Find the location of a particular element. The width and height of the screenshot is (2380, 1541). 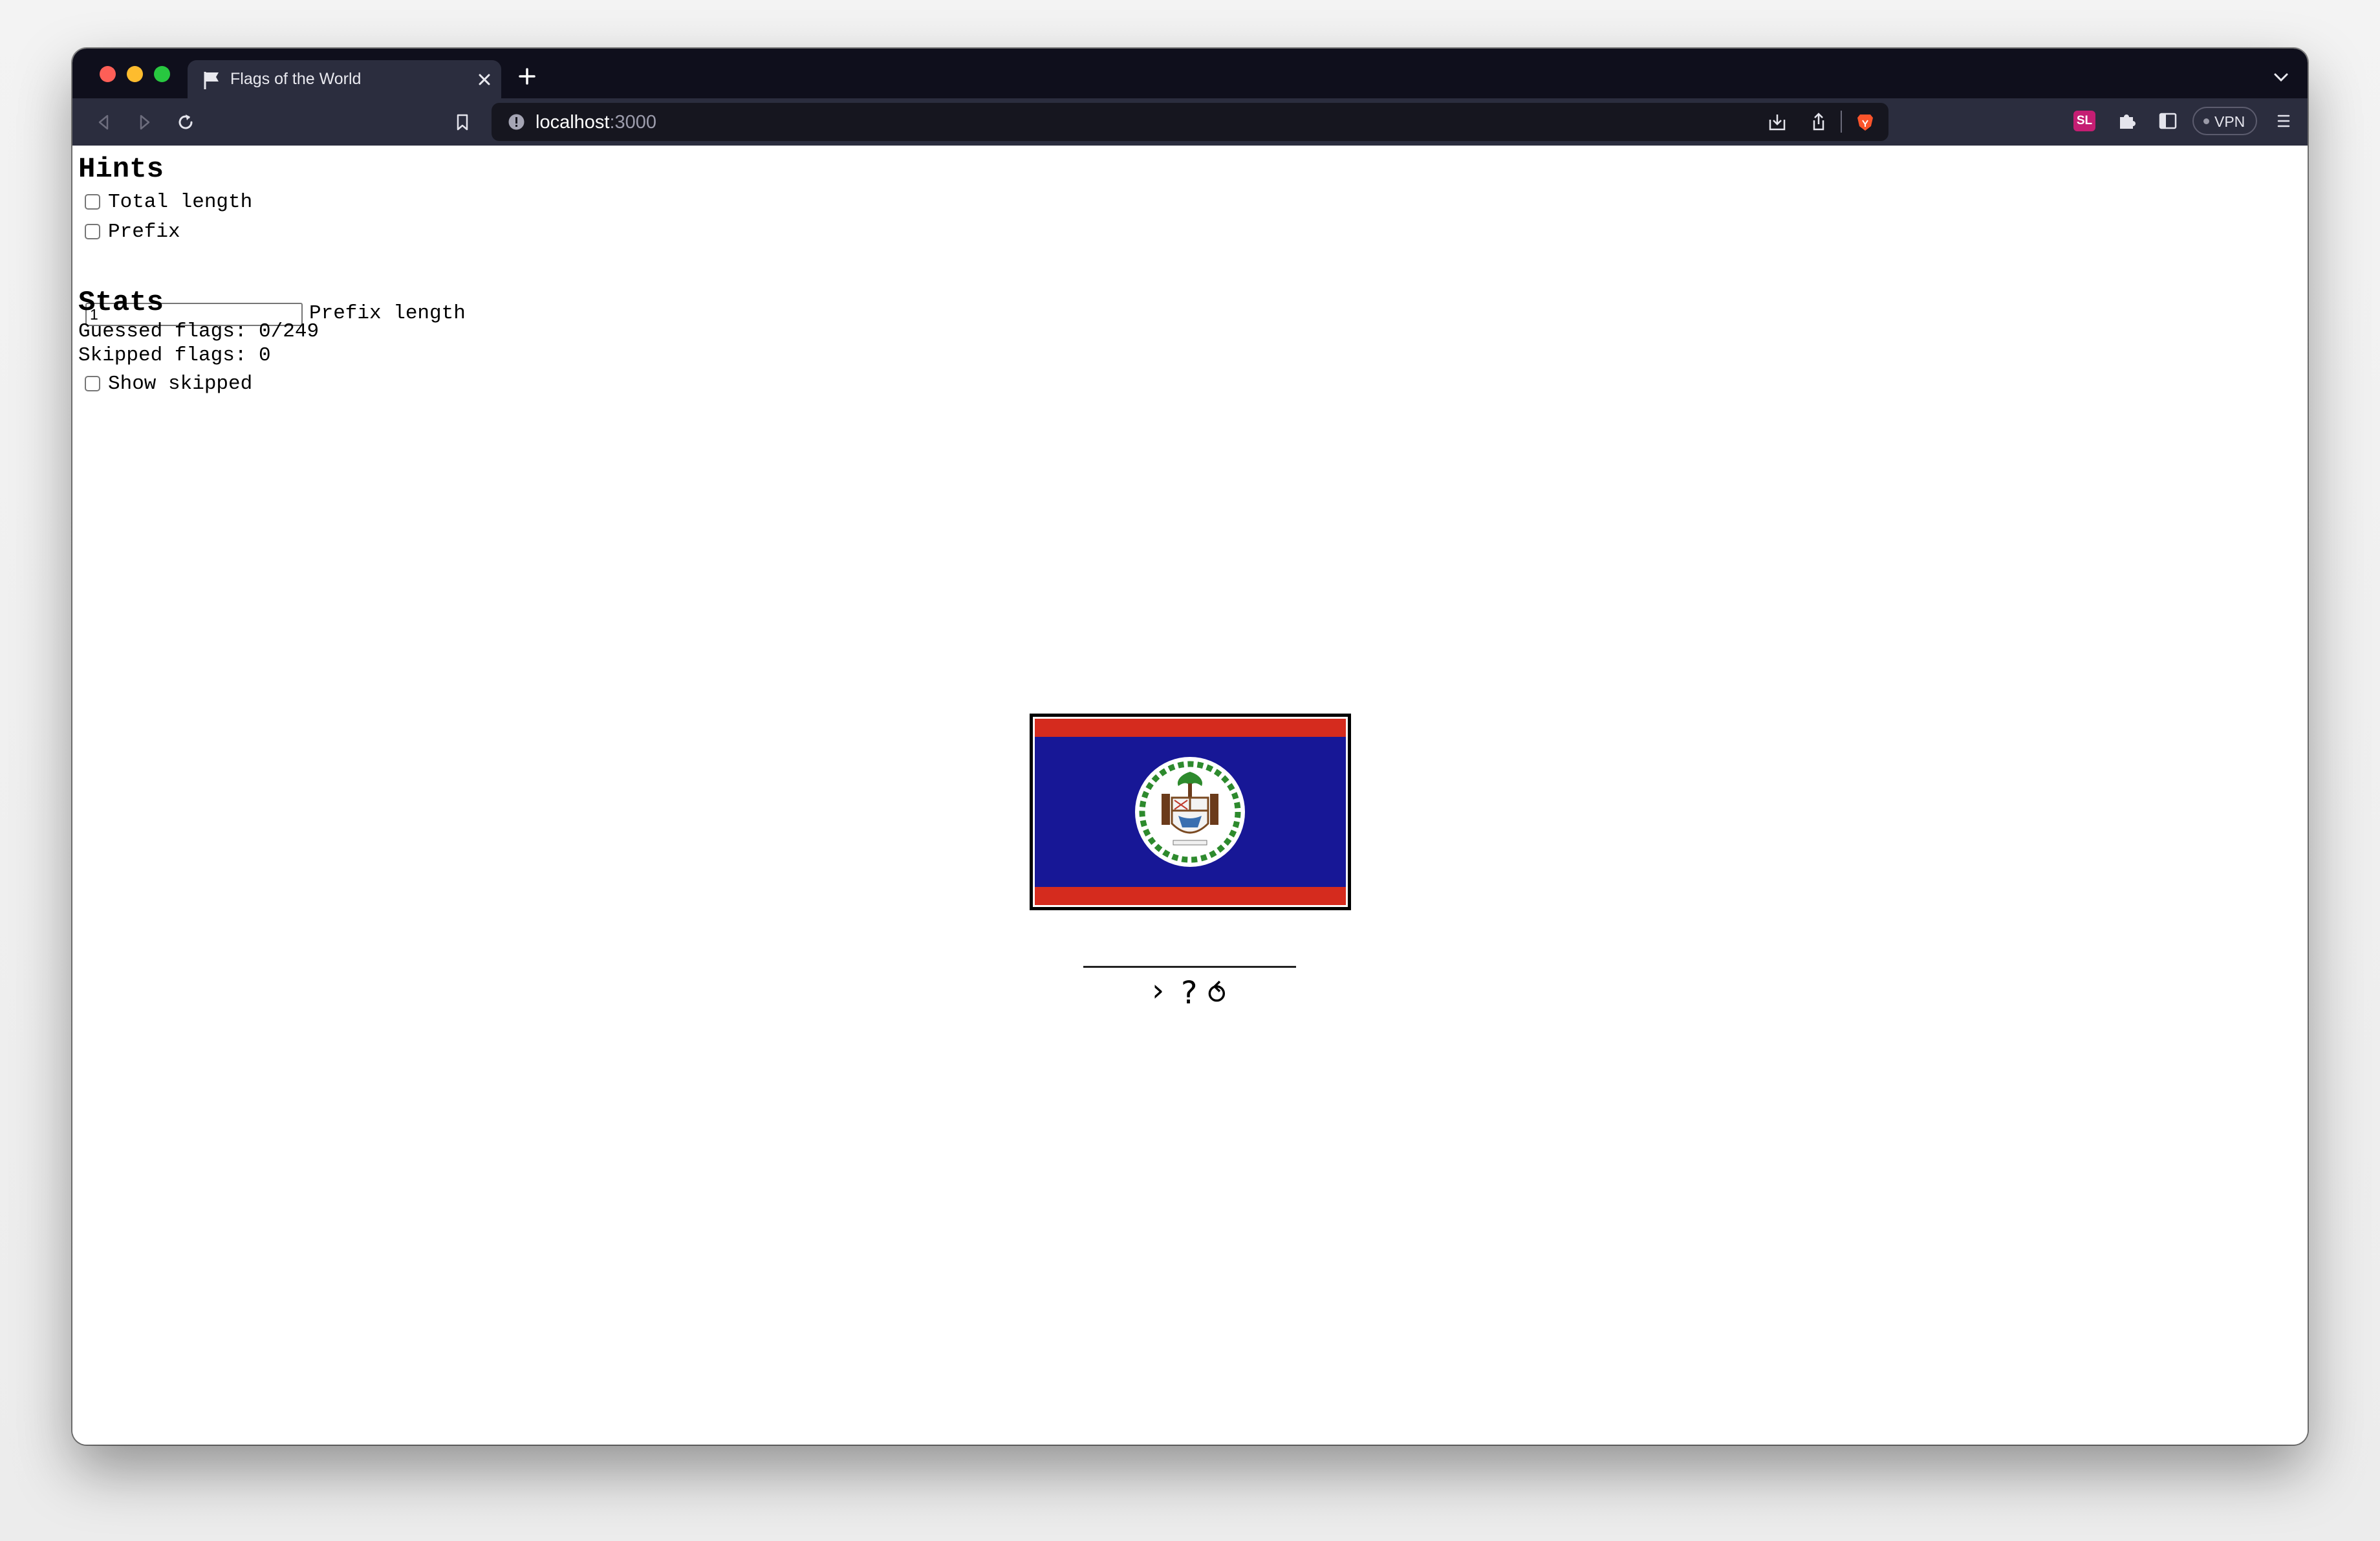

show-skipped-label: Show skipped is located at coordinates (180, 384).